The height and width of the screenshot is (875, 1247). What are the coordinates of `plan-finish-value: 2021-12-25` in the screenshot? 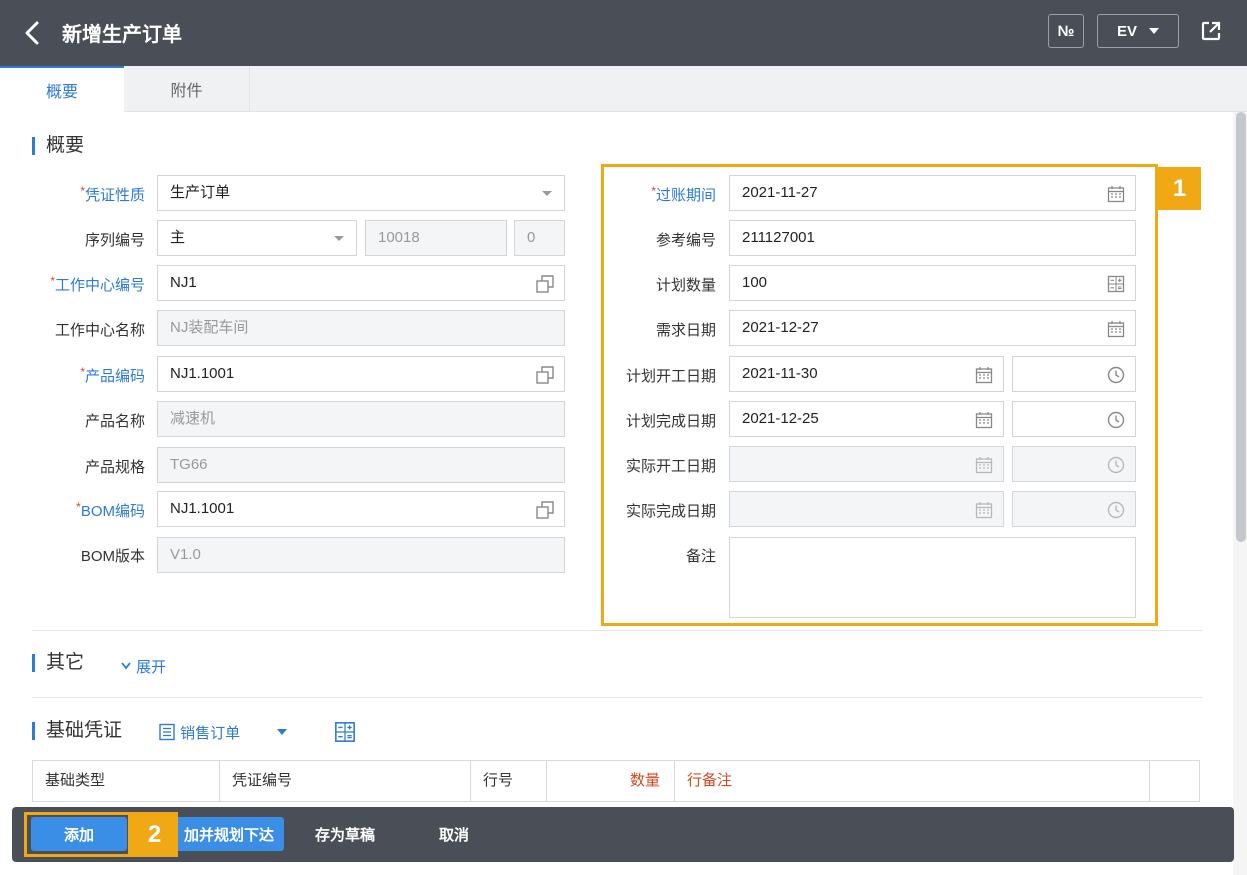 It's located at (780, 418).